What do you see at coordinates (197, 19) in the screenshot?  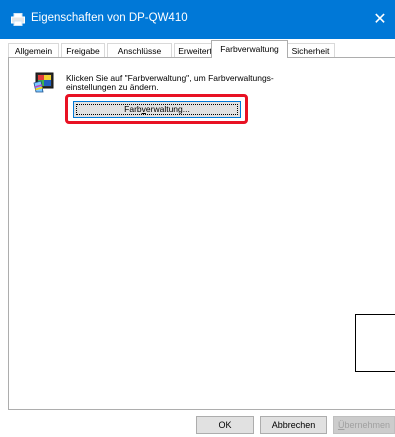 I see `title-bar: Eigenschaften von DP-QW410 ✕` at bounding box center [197, 19].